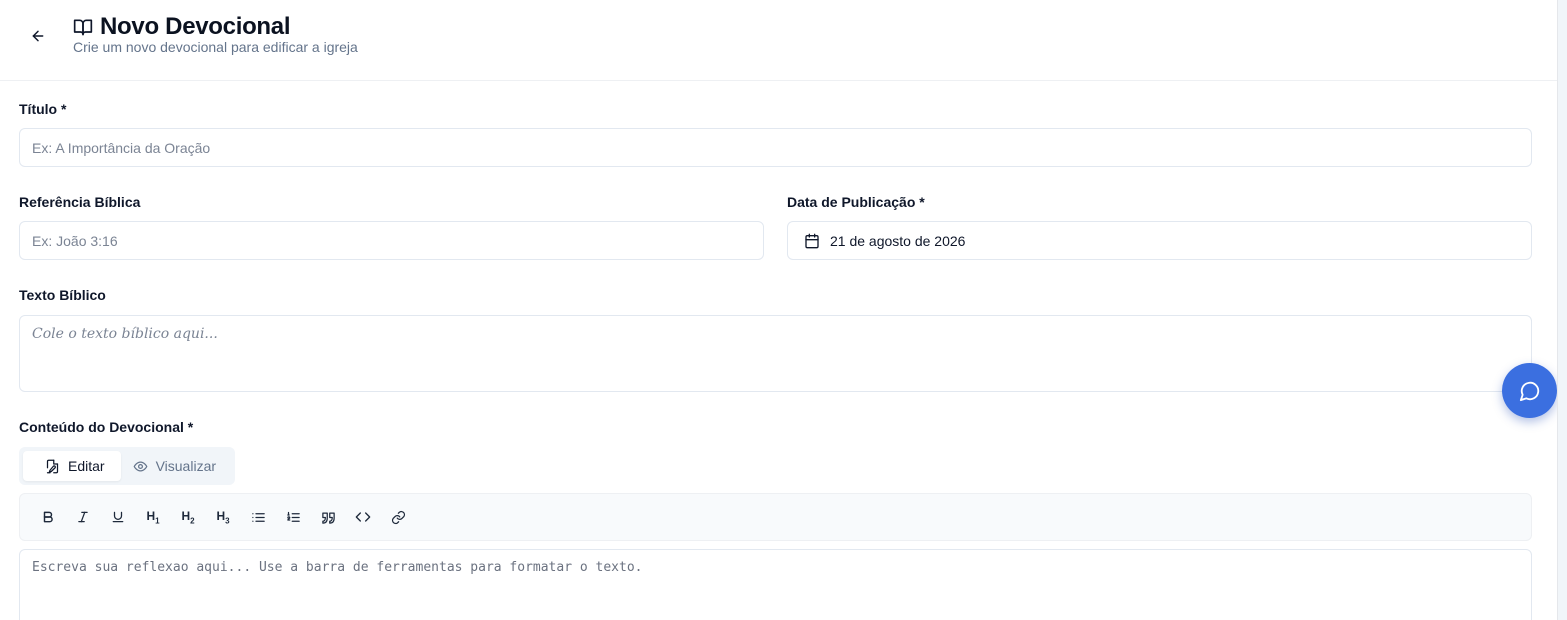 The width and height of the screenshot is (1567, 620). I want to click on code-icon, so click(363, 517).